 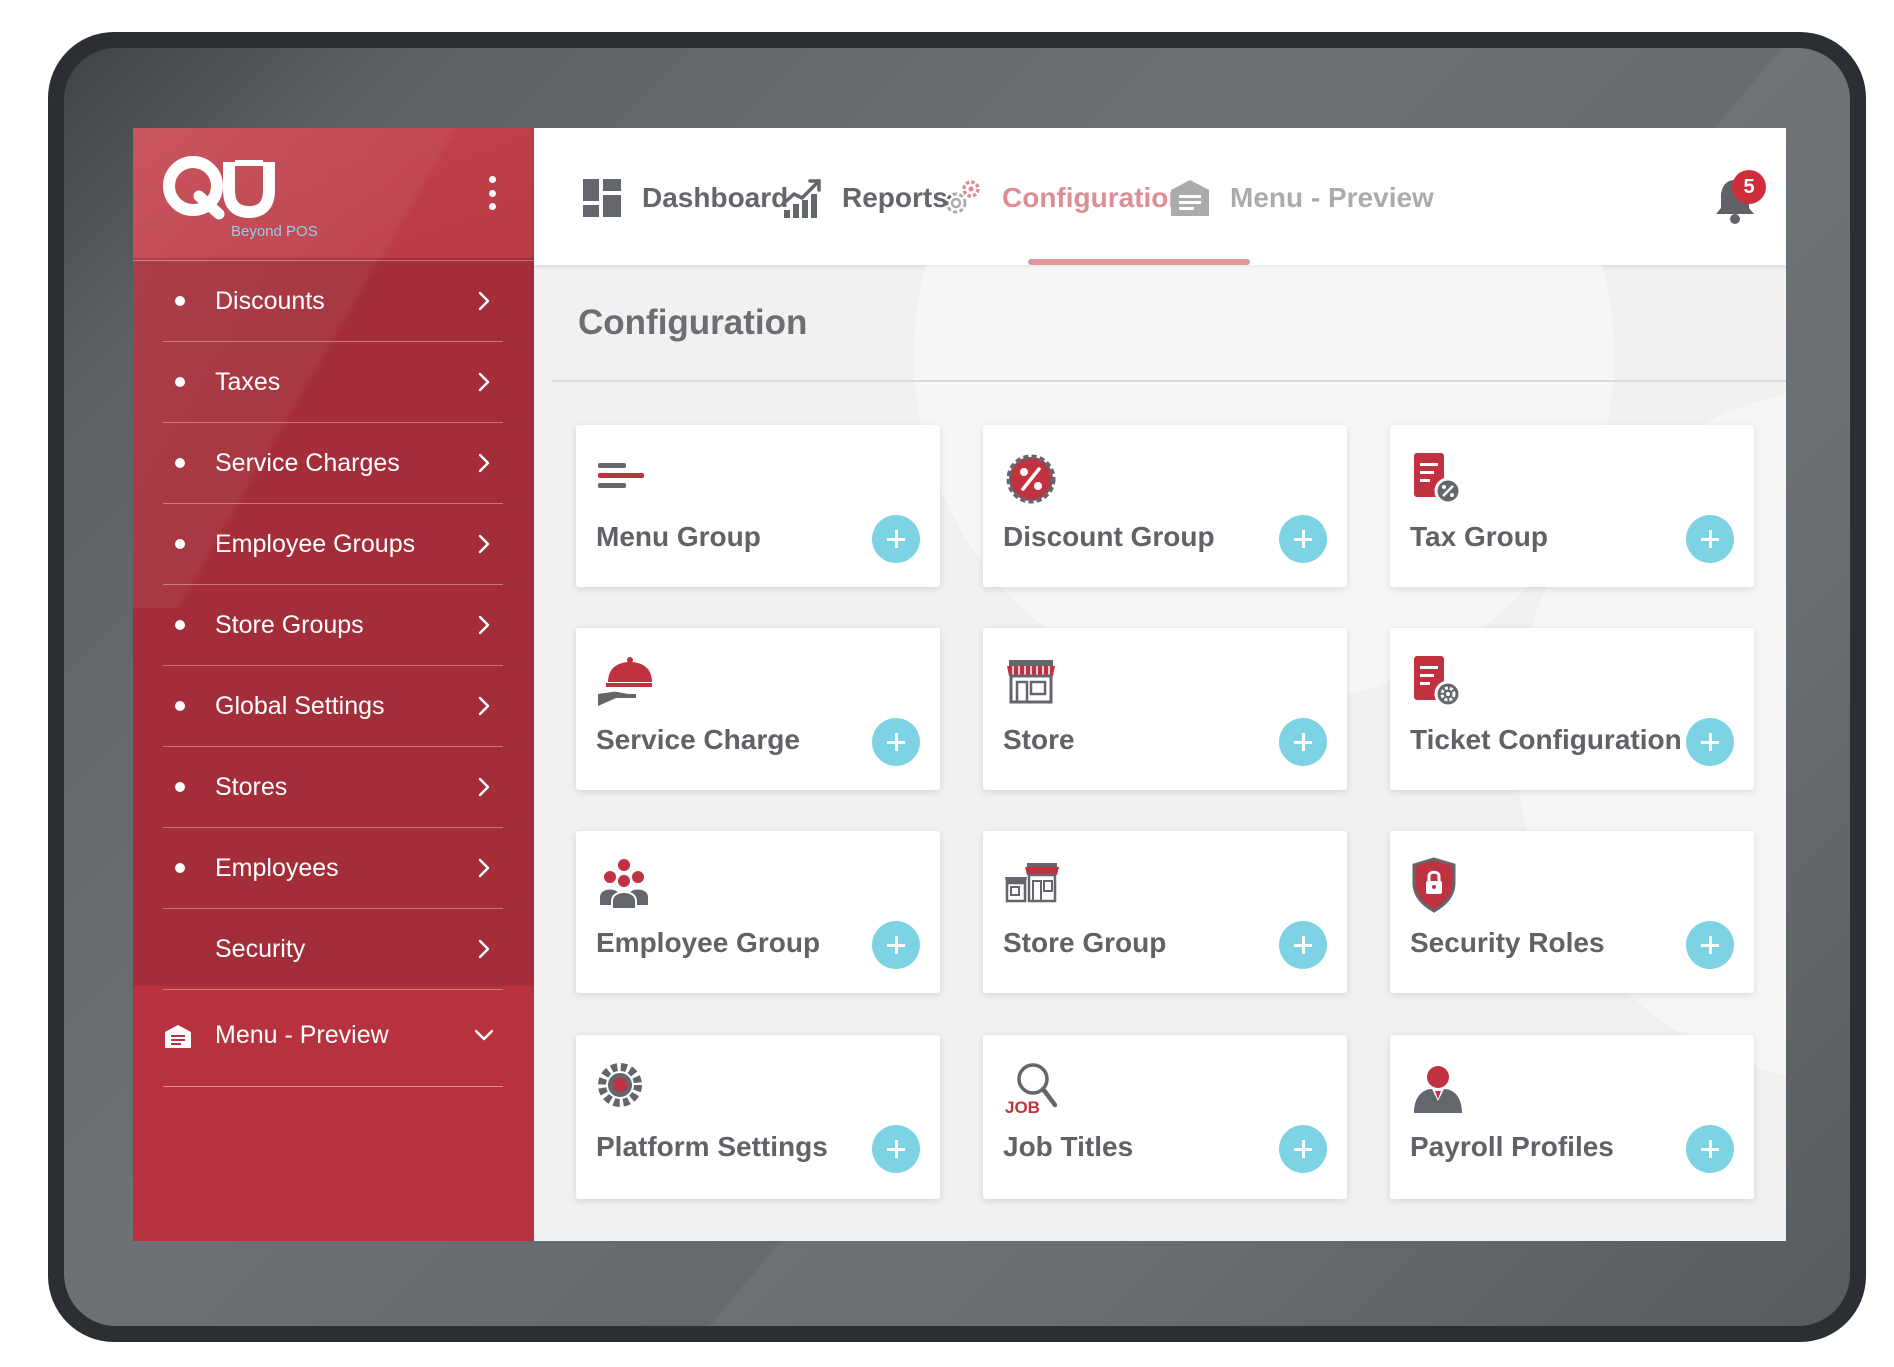 I want to click on nav-reports: Reports, so click(x=864, y=198).